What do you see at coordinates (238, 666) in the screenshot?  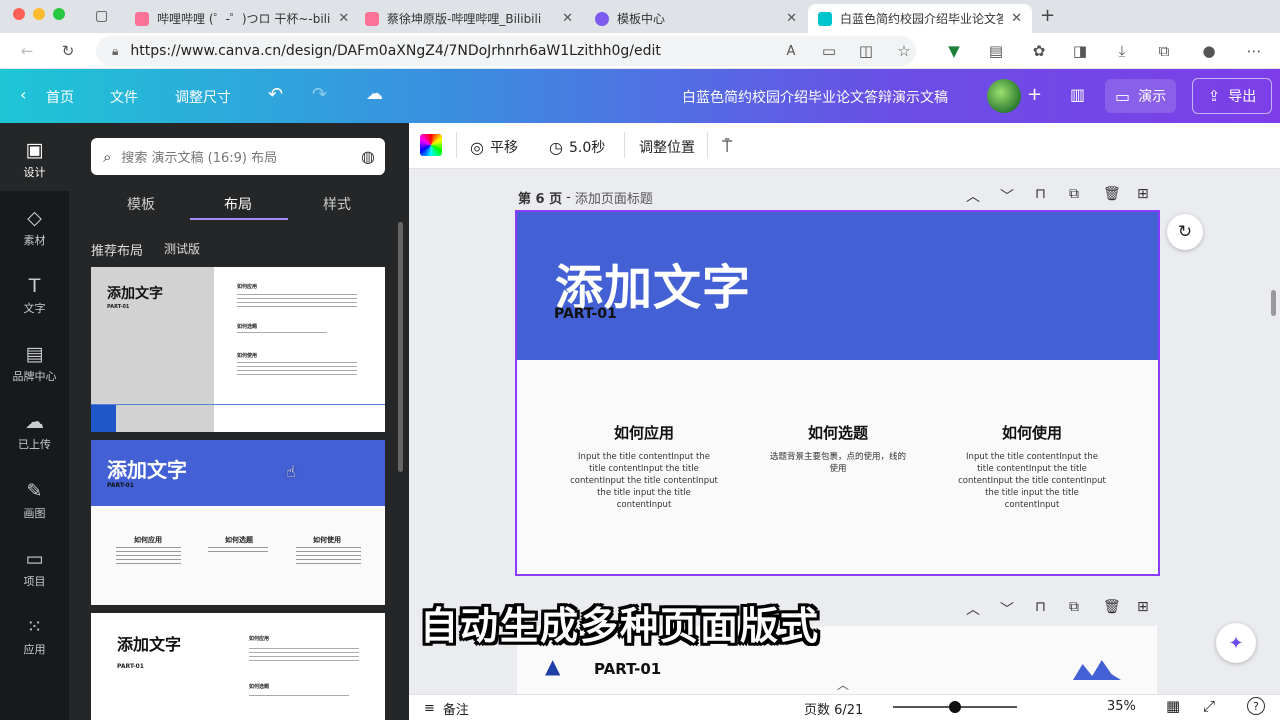 I see `layout-thumbnail-3: 添加文字 PART-01 如何应用 如何选题` at bounding box center [238, 666].